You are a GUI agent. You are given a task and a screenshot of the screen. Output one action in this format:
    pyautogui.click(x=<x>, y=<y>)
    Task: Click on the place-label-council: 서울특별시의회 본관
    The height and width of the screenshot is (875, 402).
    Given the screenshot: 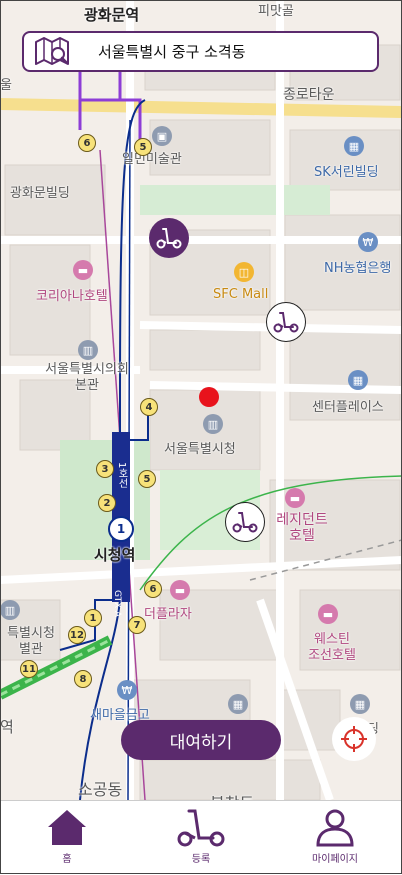 What is the action you would take?
    pyautogui.click(x=87, y=377)
    